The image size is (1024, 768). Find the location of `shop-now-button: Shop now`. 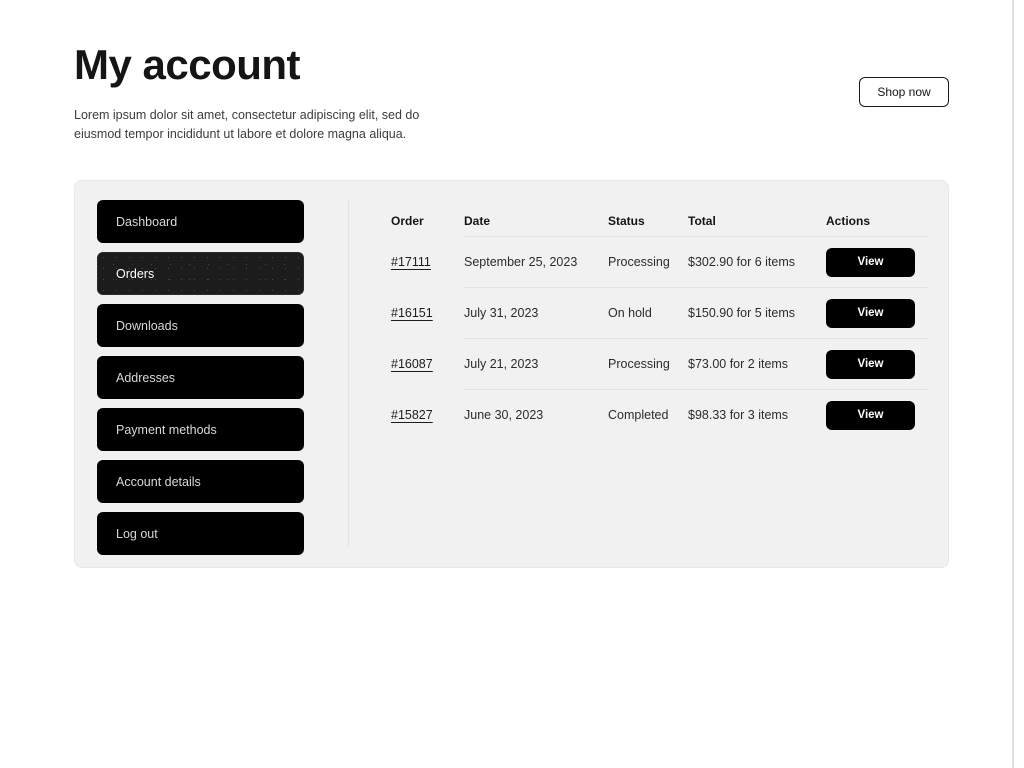

shop-now-button: Shop now is located at coordinates (904, 92).